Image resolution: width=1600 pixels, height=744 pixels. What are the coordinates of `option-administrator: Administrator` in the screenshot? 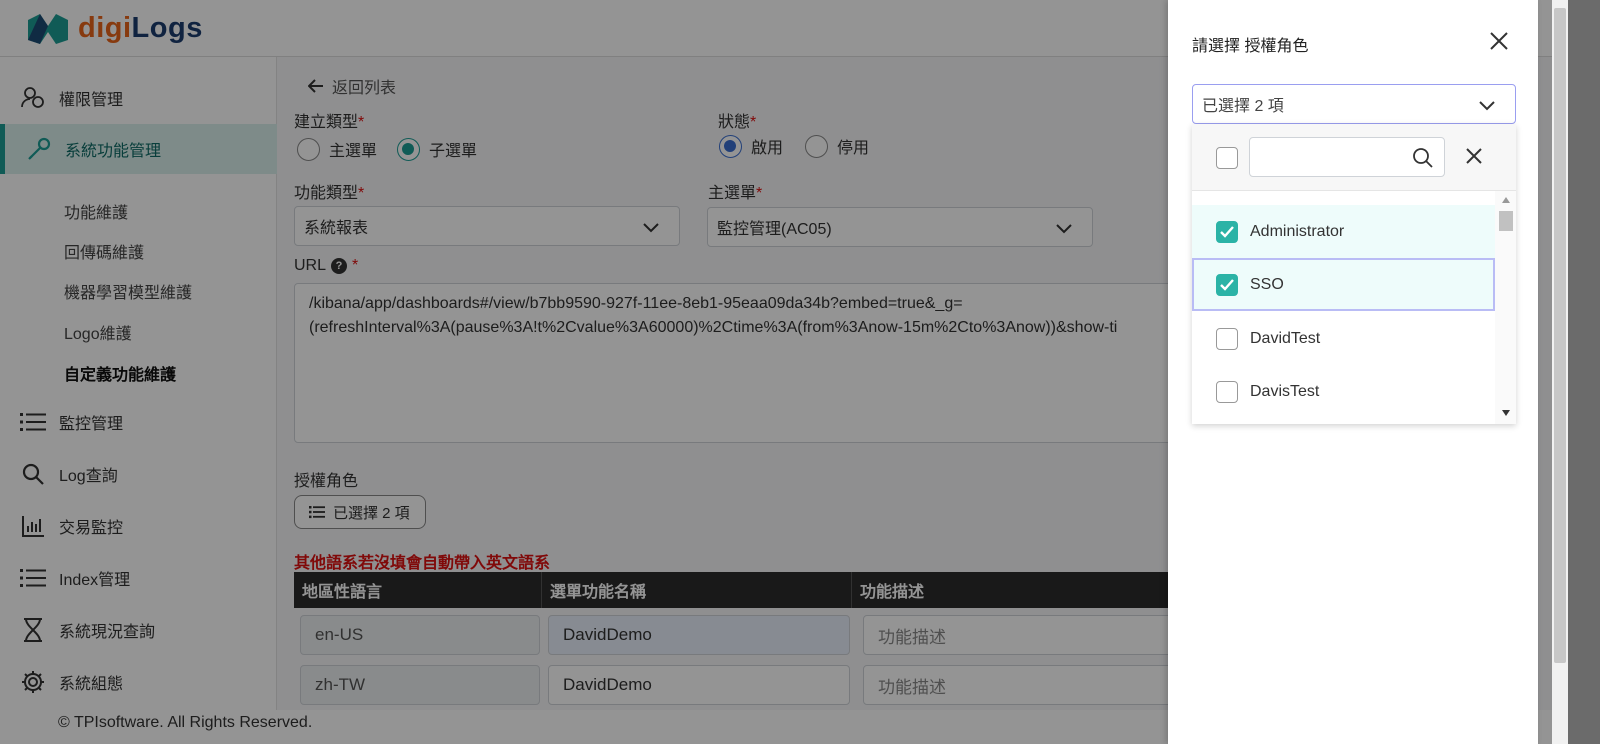 It's located at (1343, 231).